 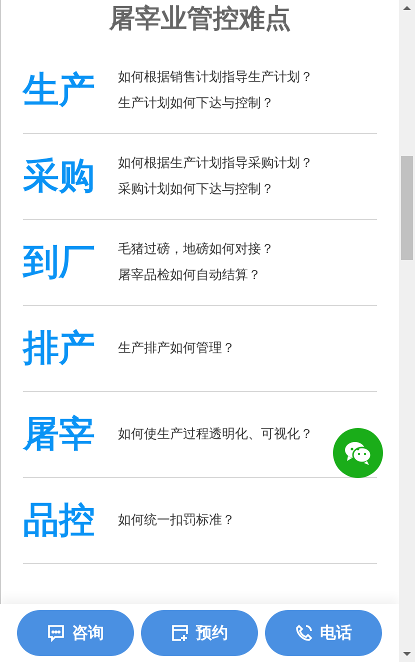 I want to click on question-text: 如何根据销售计划指导生产计划？, so click(x=215, y=77).